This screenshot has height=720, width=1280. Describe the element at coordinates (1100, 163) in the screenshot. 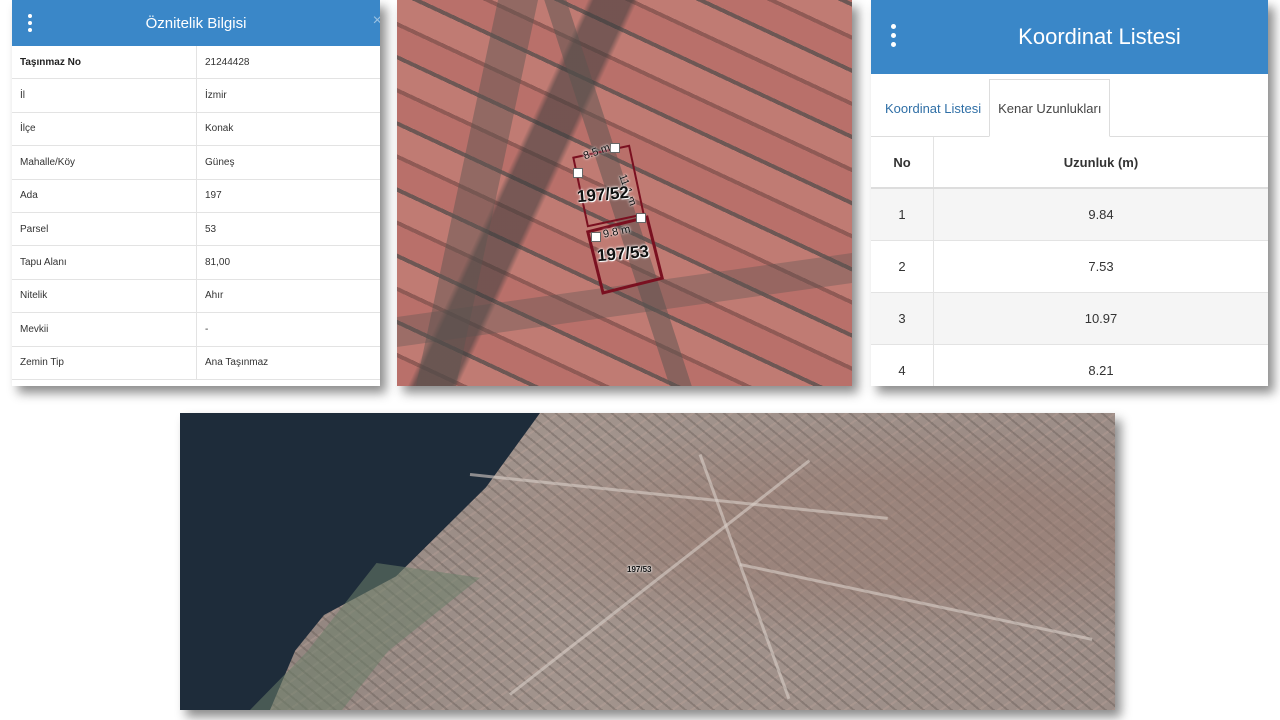

I see `column-header-length: Uzunluk (m)` at that location.